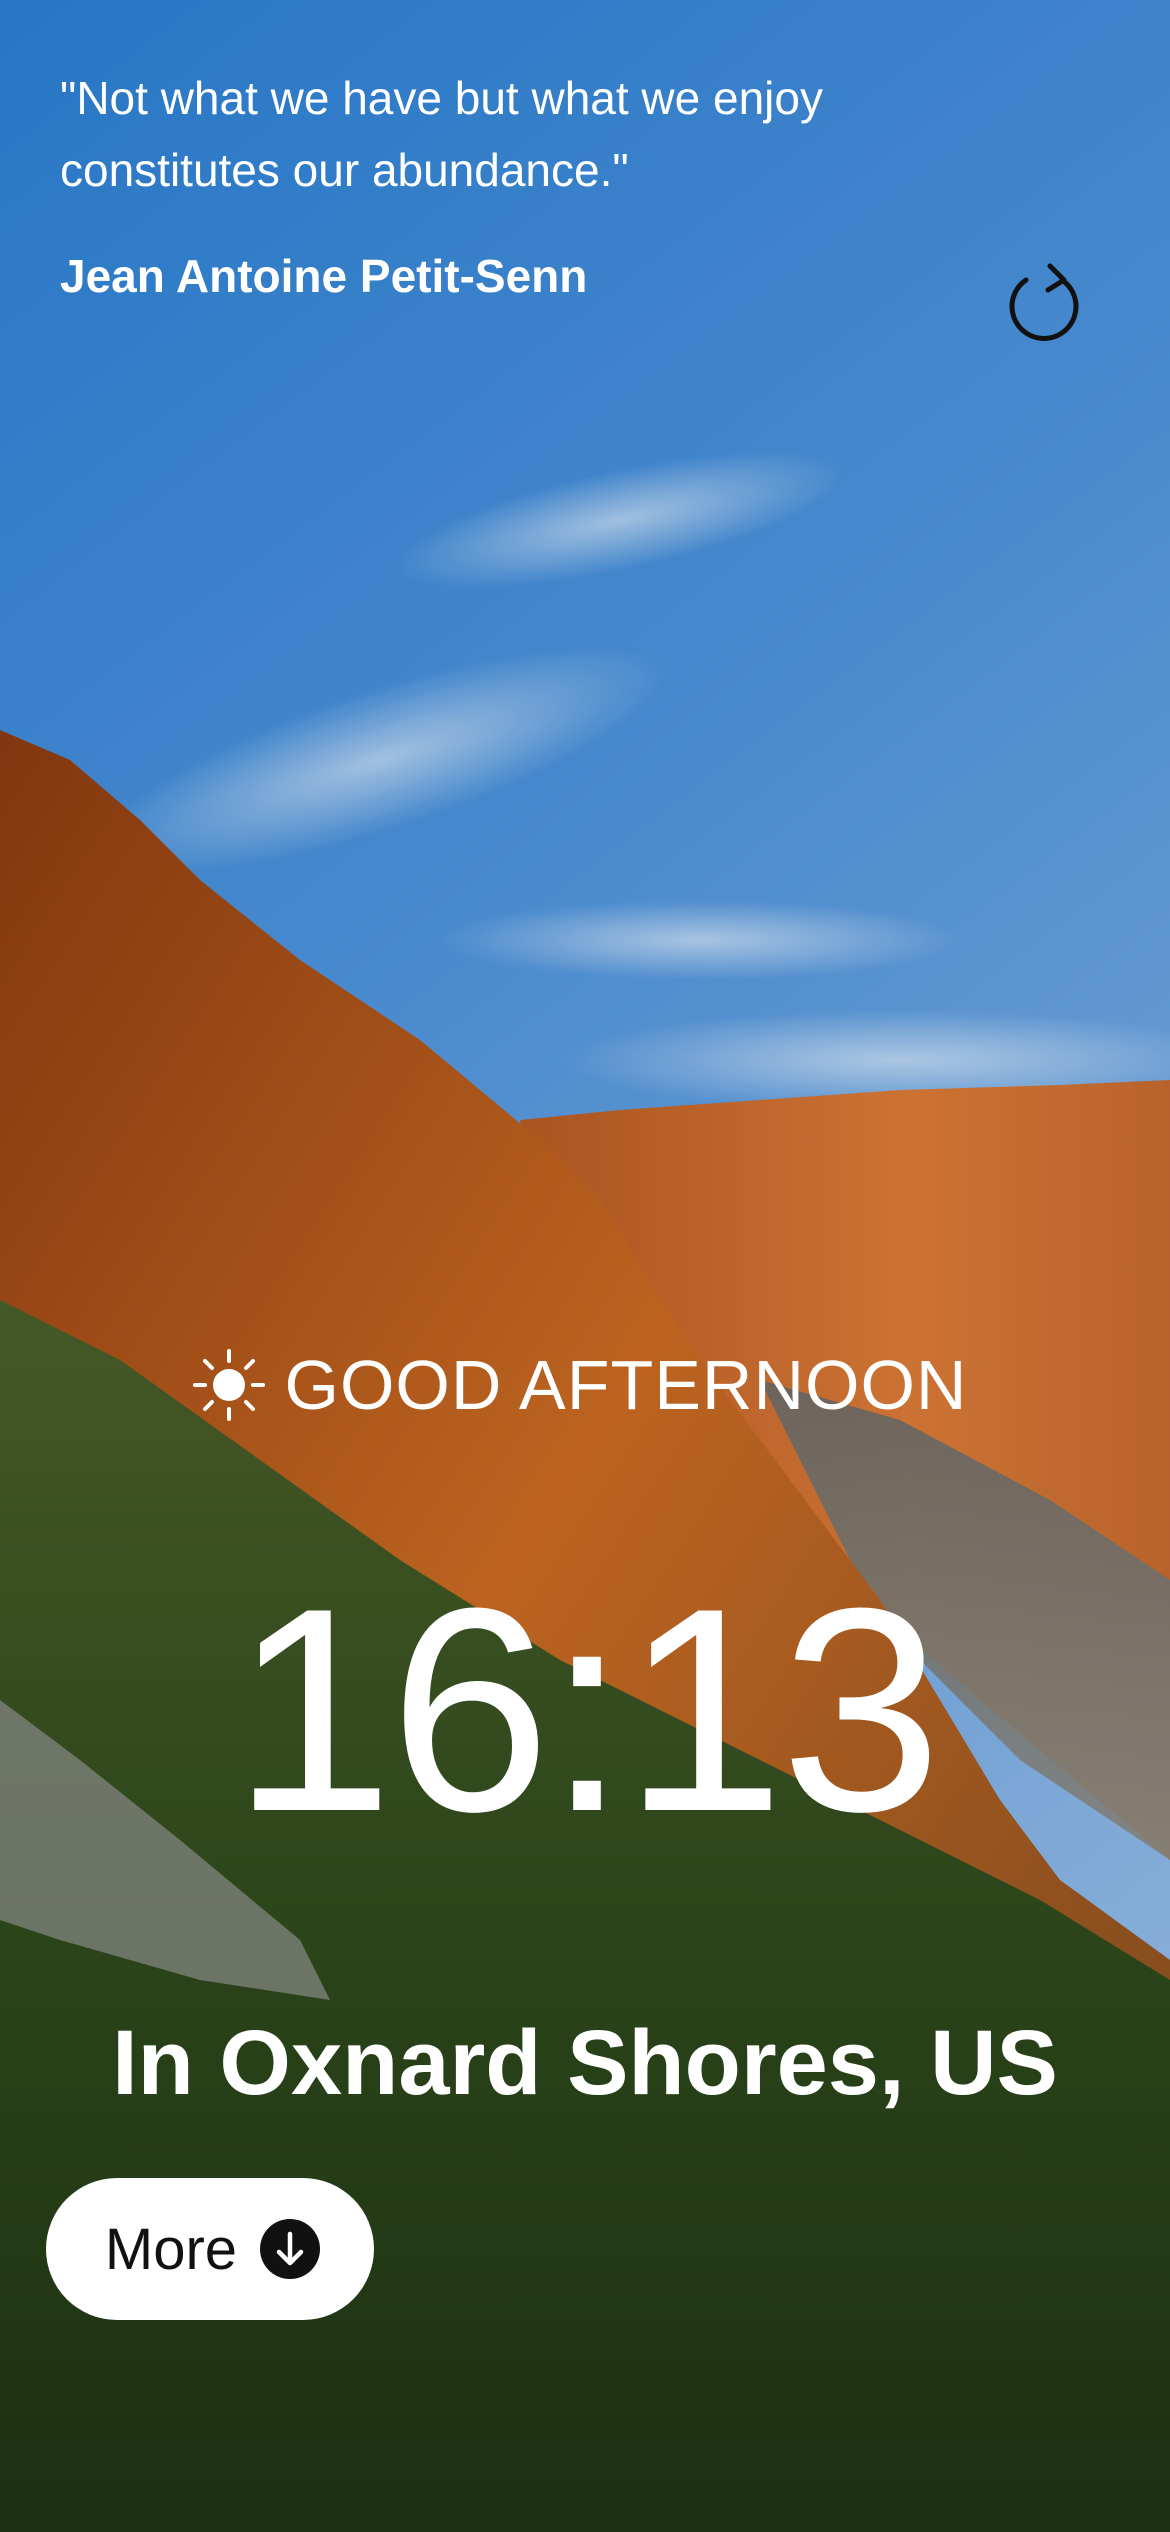 This screenshot has height=2532, width=1170. What do you see at coordinates (587, 1710) in the screenshot?
I see `clock-time: 16:13` at bounding box center [587, 1710].